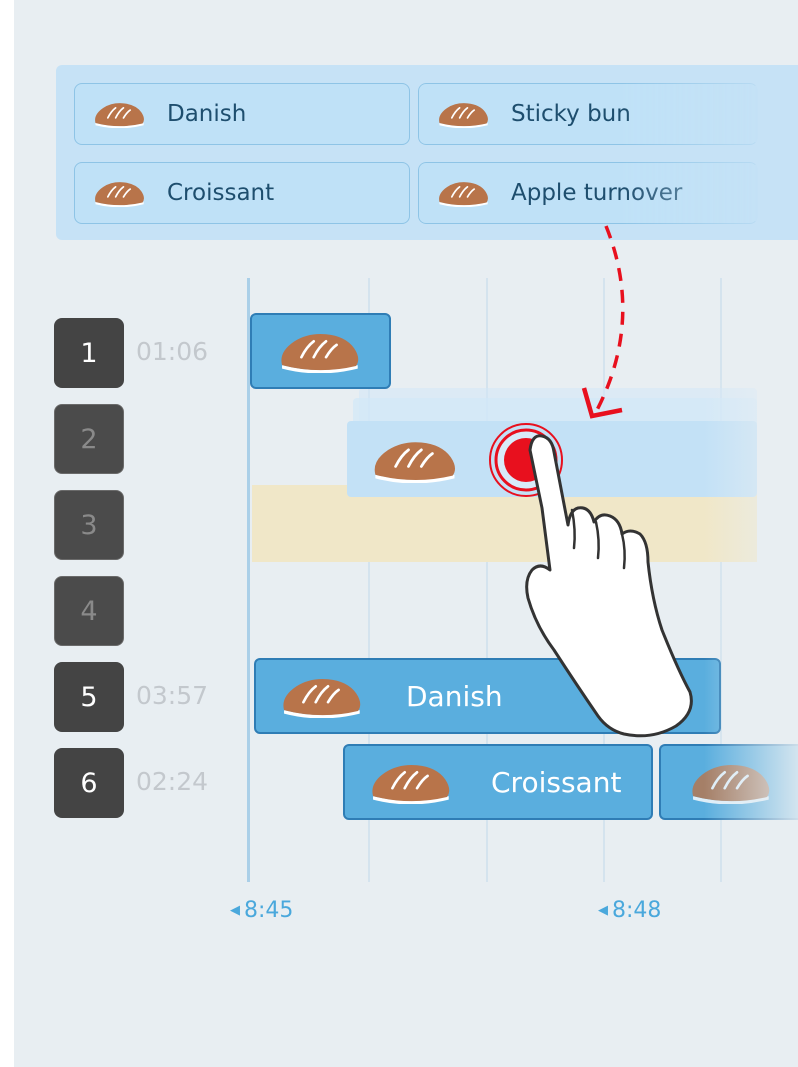 The width and height of the screenshot is (798, 1067). I want to click on palette-item-sticky-bun: Sticky bun, so click(588, 114).